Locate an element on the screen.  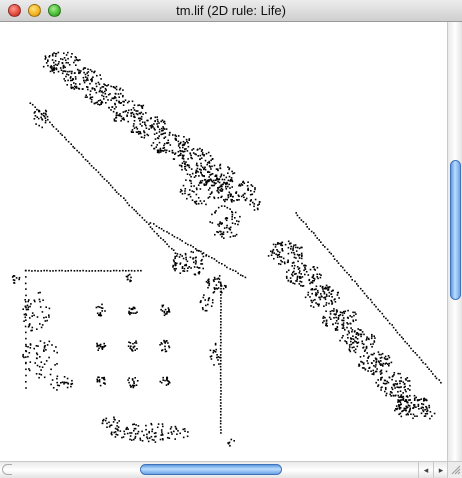
window-title: tm.lif (2D rule: Life) is located at coordinates (231, 10).